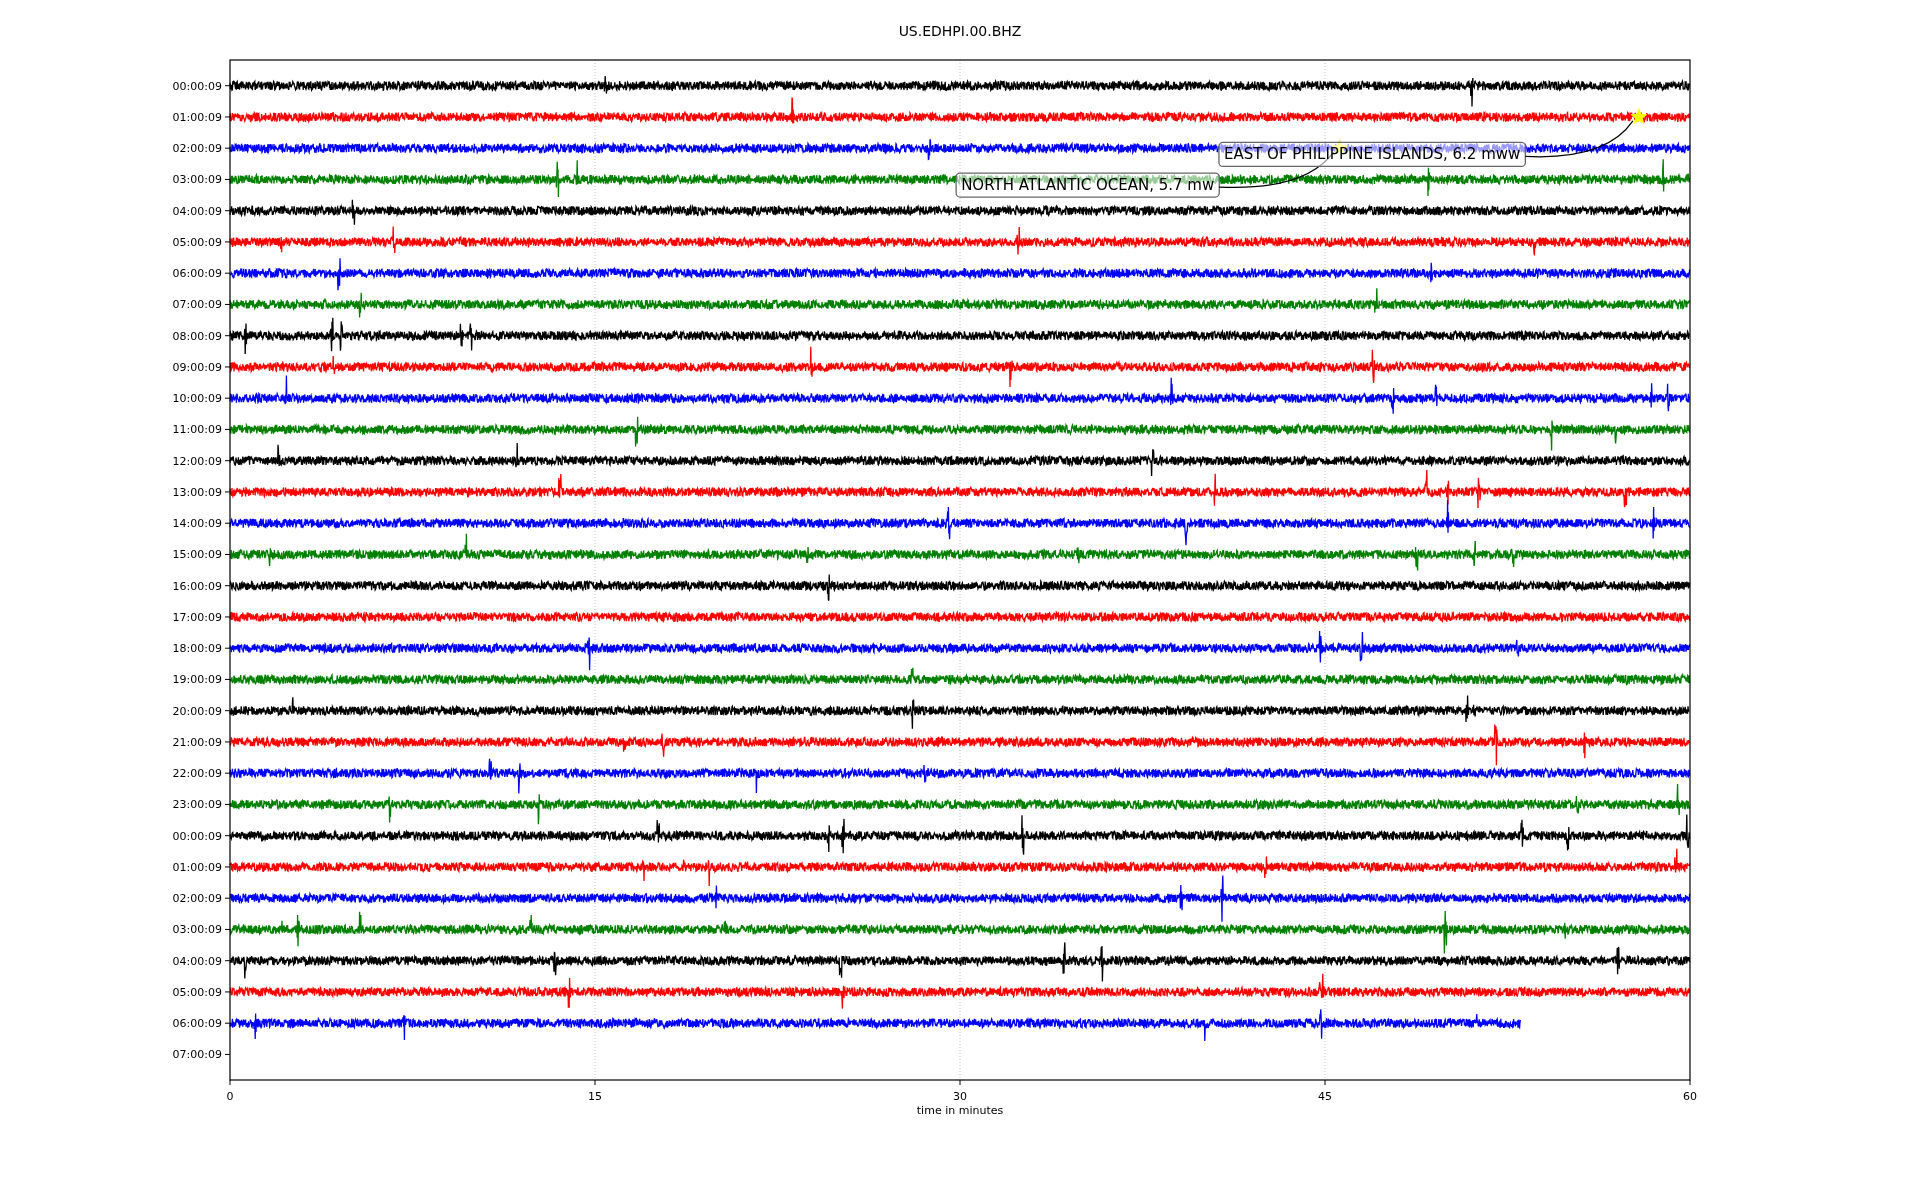 The width and height of the screenshot is (1920, 1200). Describe the element at coordinates (1372, 154) in the screenshot. I see `annotation-label: EAST OF PHILIPPINE ISLANDS, 6.2 mww` at that location.